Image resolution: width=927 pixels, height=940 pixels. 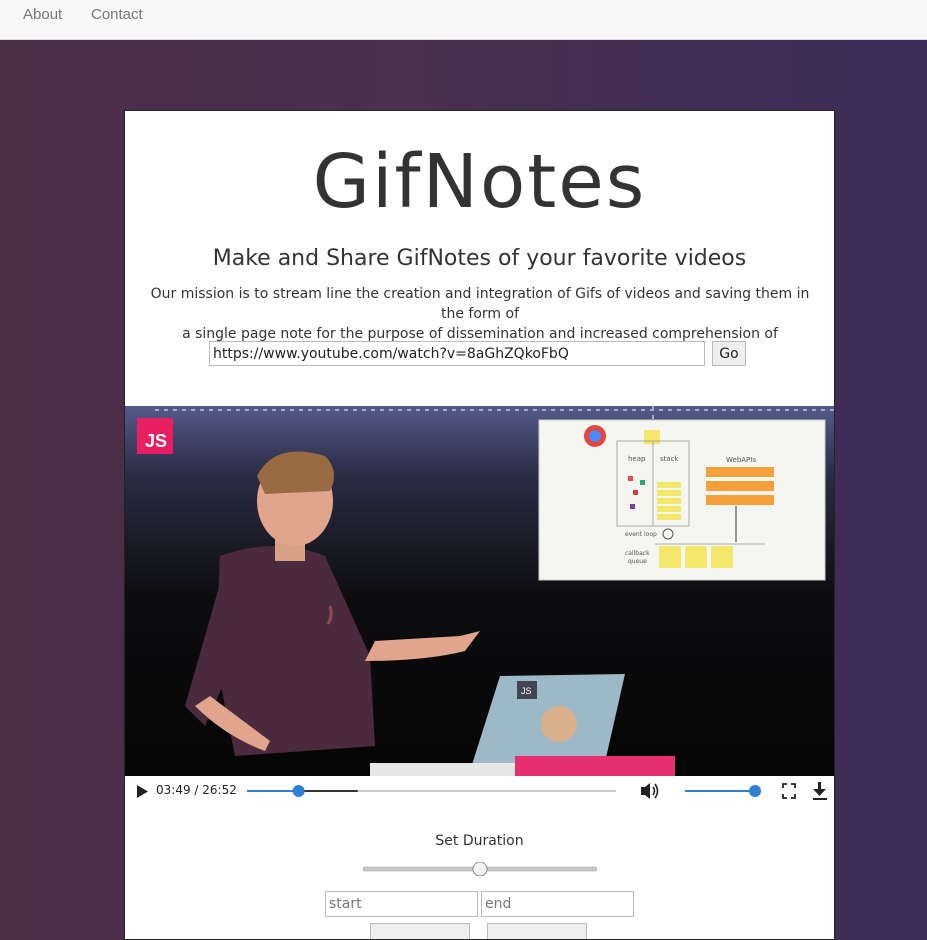 I want to click on slide-callback-label: callback, so click(x=637, y=553).